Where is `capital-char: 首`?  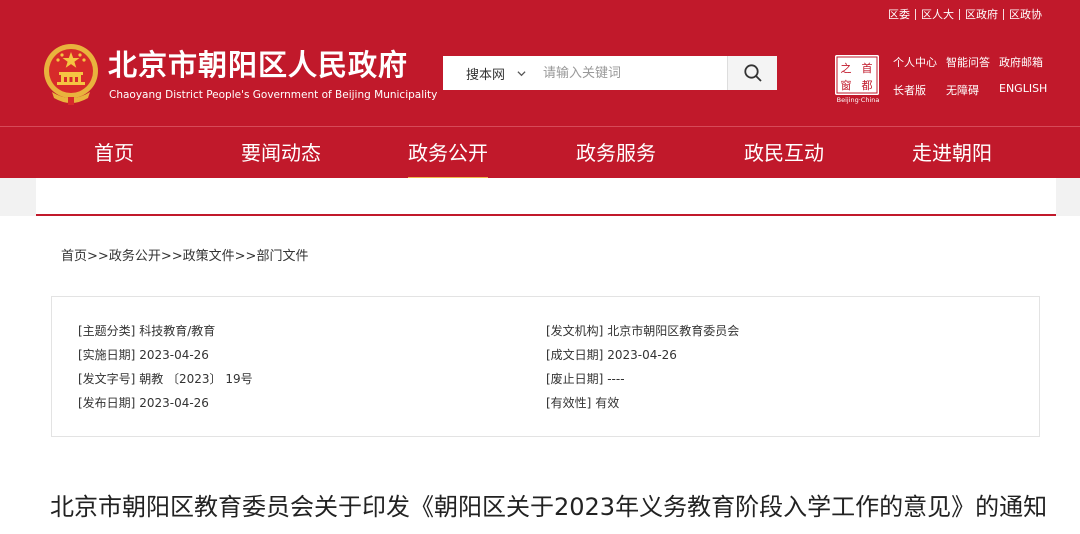
capital-char: 首 is located at coordinates (867, 68).